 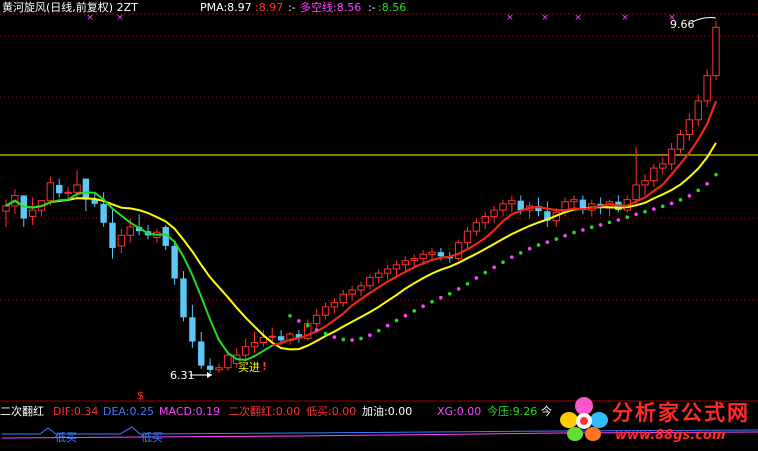 What do you see at coordinates (128, 411) in the screenshot?
I see `dea-value: DEA:0.25` at bounding box center [128, 411].